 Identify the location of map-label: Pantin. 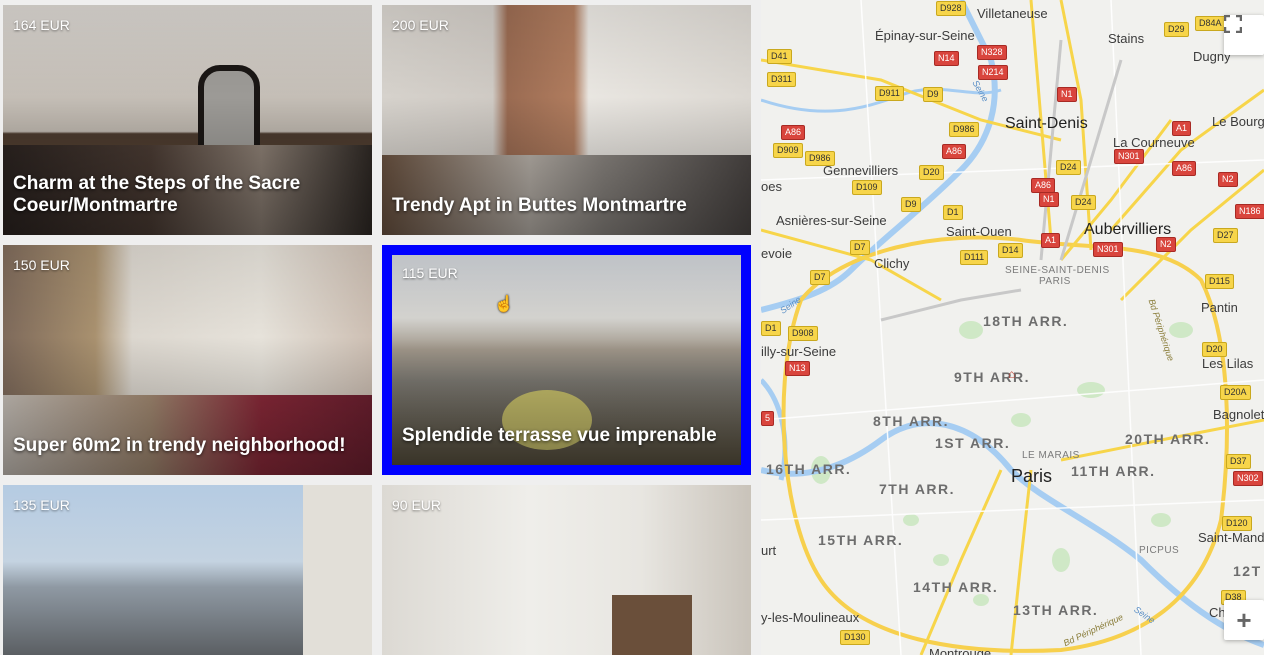
(1219, 307).